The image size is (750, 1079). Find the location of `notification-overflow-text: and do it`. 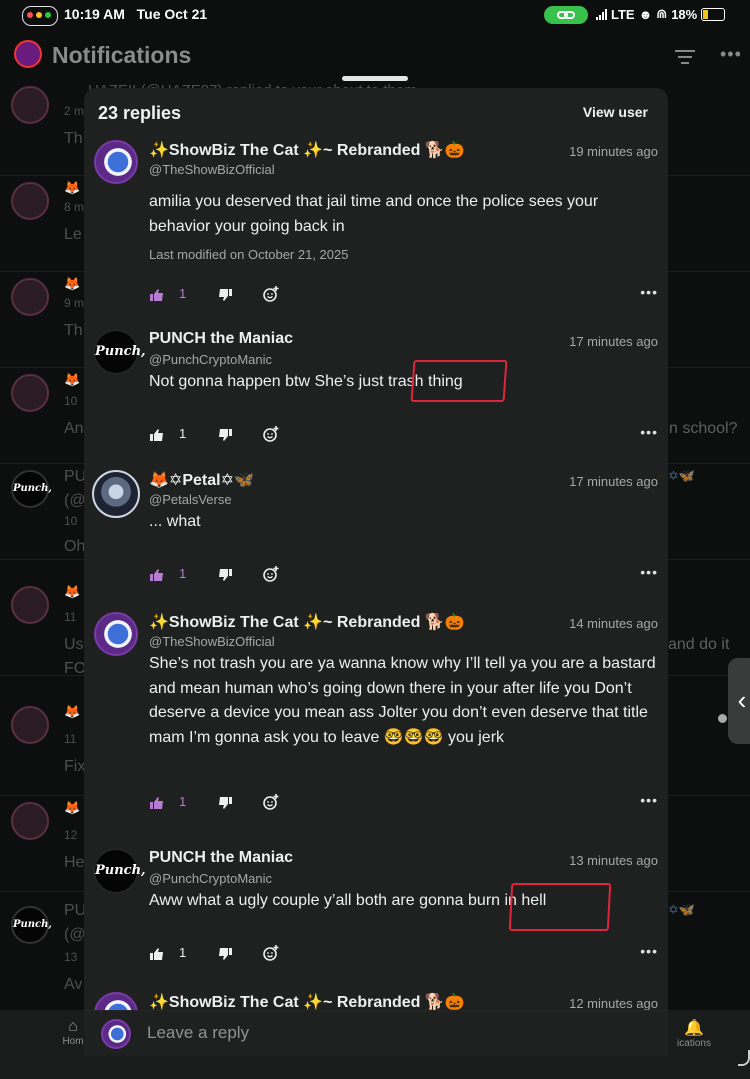

notification-overflow-text: and do it is located at coordinates (699, 644).